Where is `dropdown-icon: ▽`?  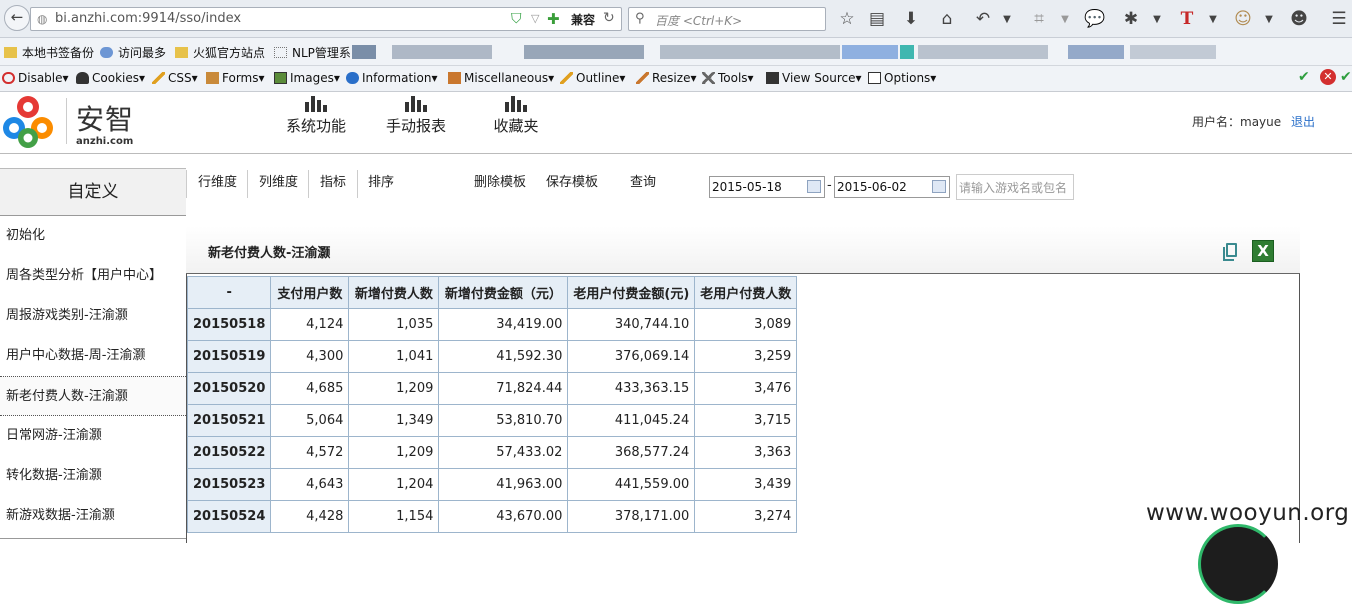 dropdown-icon: ▽ is located at coordinates (535, 18).